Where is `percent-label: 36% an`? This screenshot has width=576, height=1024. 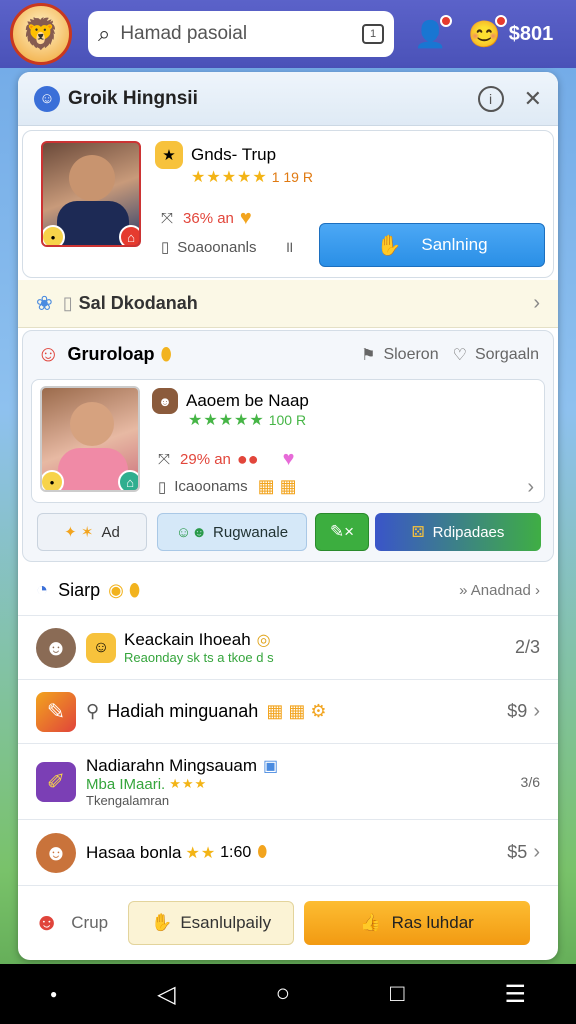 percent-label: 36% an is located at coordinates (208, 218).